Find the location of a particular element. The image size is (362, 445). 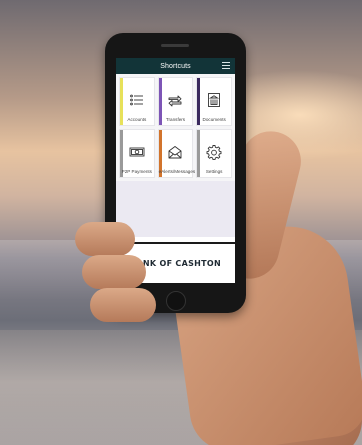

finger-ring is located at coordinates (123, 305).